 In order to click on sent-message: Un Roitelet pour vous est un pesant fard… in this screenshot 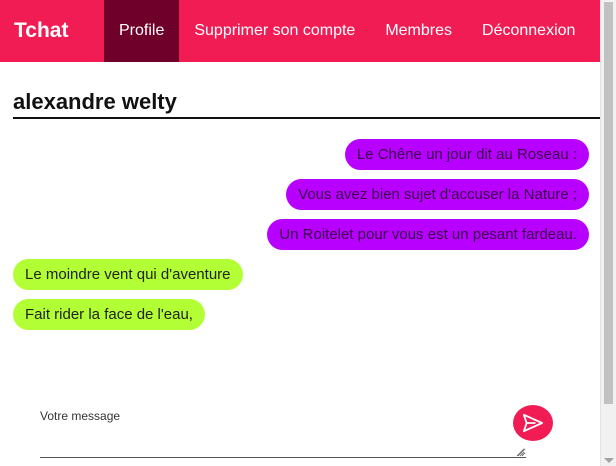, I will do `click(428, 234)`.